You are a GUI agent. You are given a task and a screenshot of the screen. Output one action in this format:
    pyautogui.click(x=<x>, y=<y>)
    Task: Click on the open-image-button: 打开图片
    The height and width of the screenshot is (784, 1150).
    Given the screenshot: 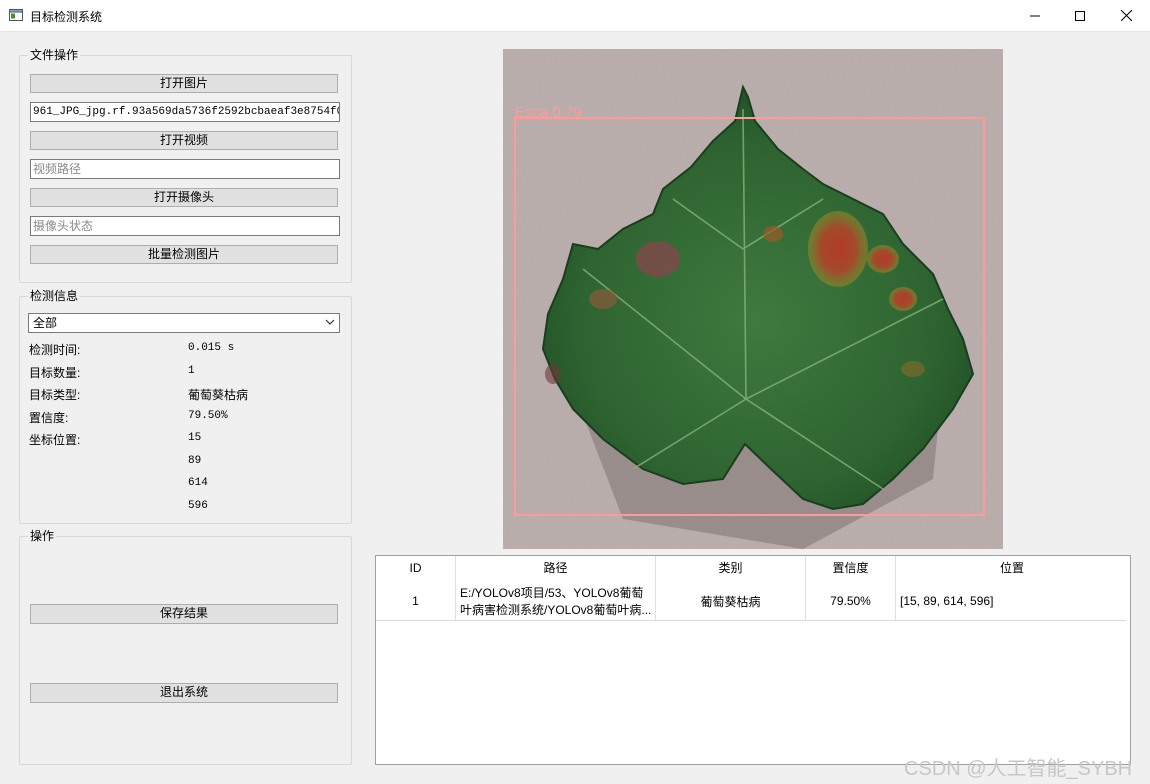 What is the action you would take?
    pyautogui.click(x=184, y=83)
    